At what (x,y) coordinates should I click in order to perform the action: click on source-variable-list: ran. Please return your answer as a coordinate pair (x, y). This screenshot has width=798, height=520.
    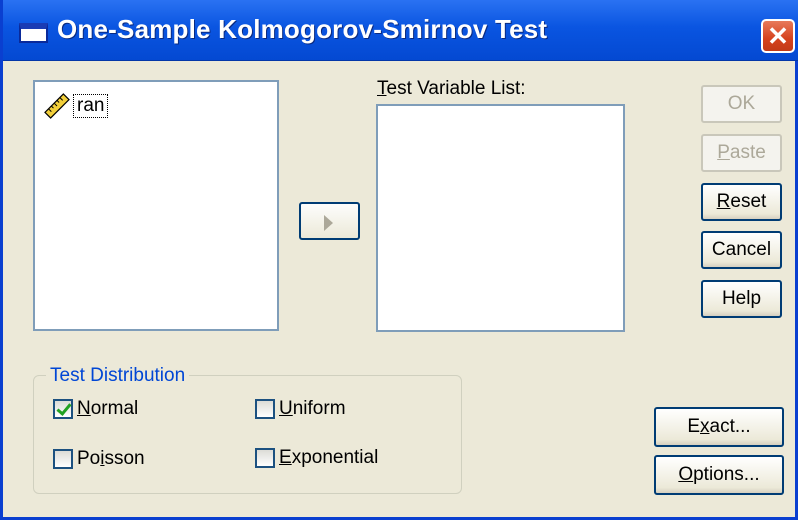
    Looking at the image, I should click on (156, 205).